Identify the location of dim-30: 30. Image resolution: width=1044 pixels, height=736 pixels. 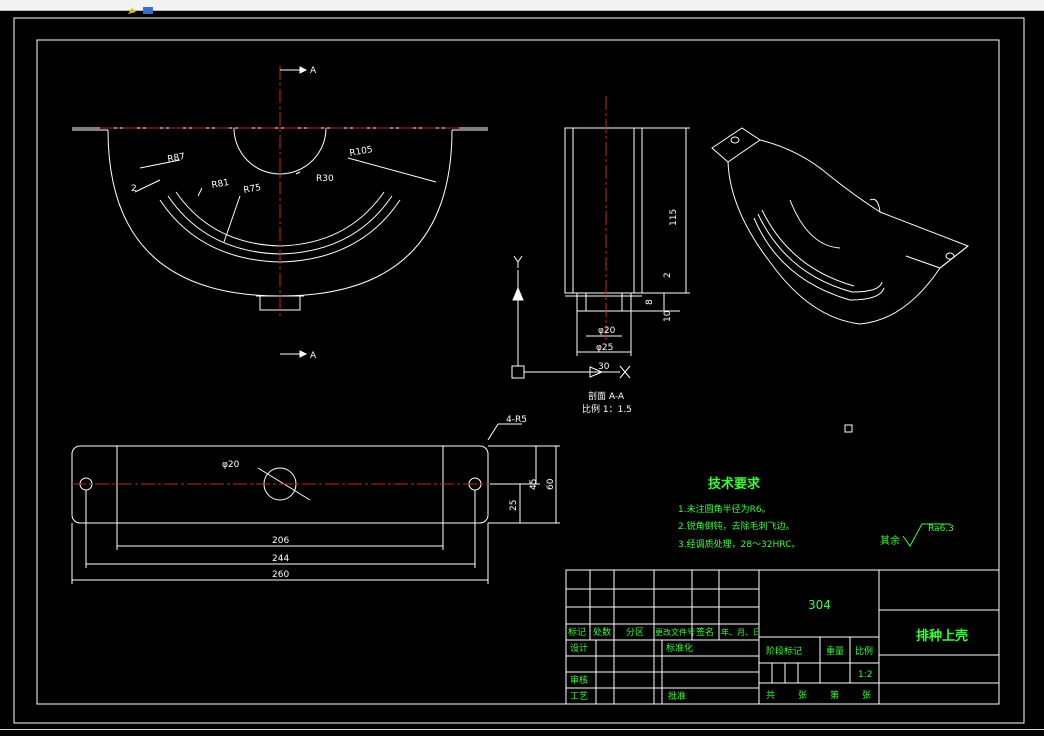
(604, 367).